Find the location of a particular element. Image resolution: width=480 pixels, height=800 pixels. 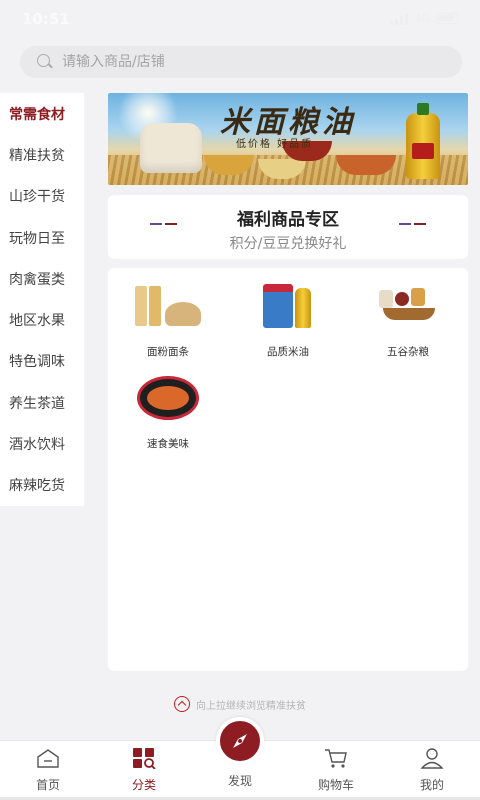

search-icon is located at coordinates (45, 62).